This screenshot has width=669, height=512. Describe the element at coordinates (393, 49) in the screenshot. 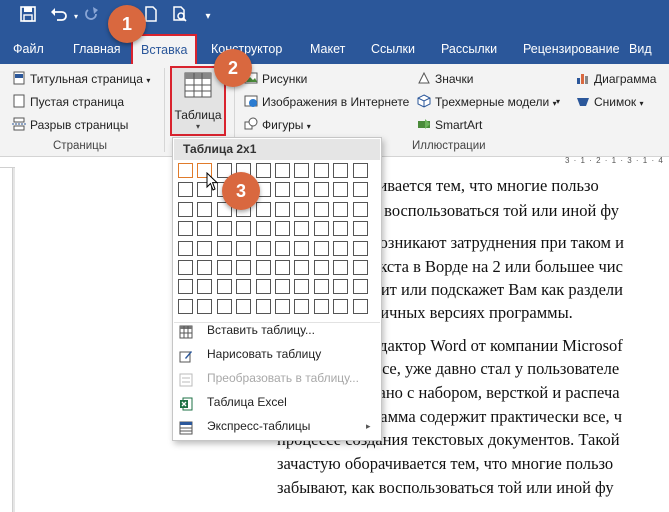

I see `tab-references: Ссылки` at that location.